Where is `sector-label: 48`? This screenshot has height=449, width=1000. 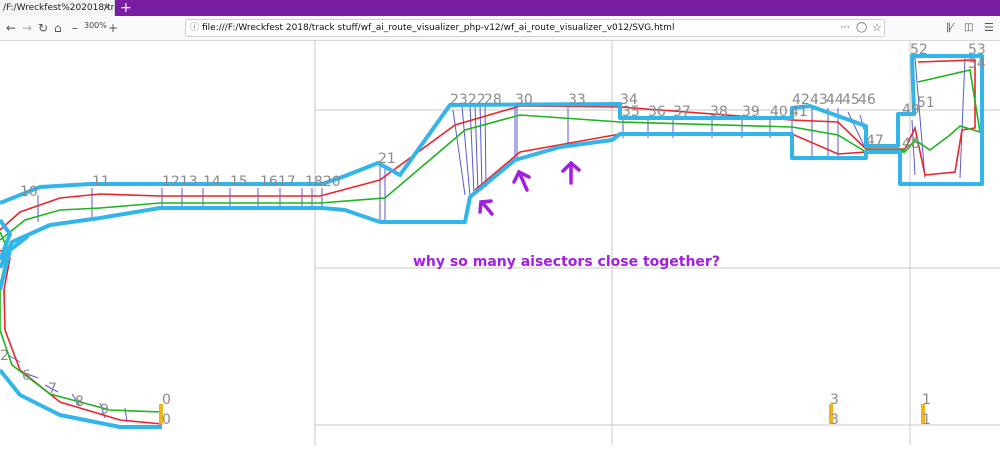
sector-label: 48 is located at coordinates (911, 144).